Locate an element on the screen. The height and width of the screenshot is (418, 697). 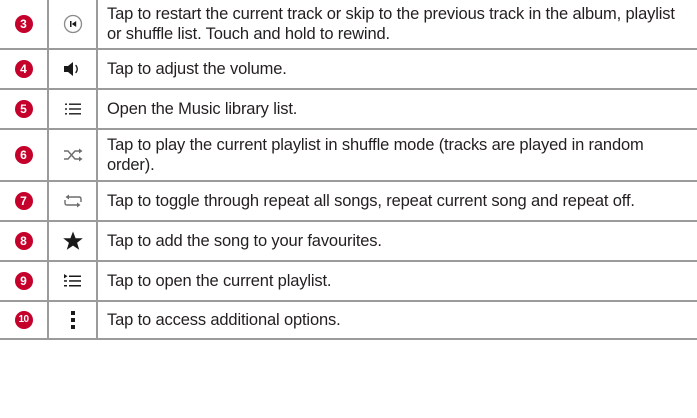
table-row: 5 Open the Music library list. is located at coordinates (348, 110).